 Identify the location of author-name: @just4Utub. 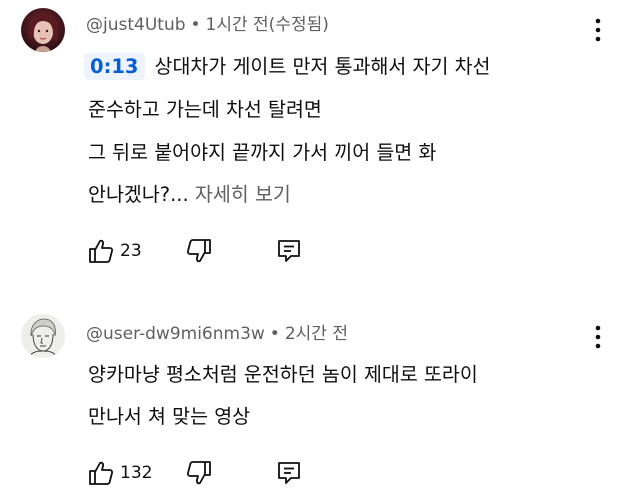
(136, 25).